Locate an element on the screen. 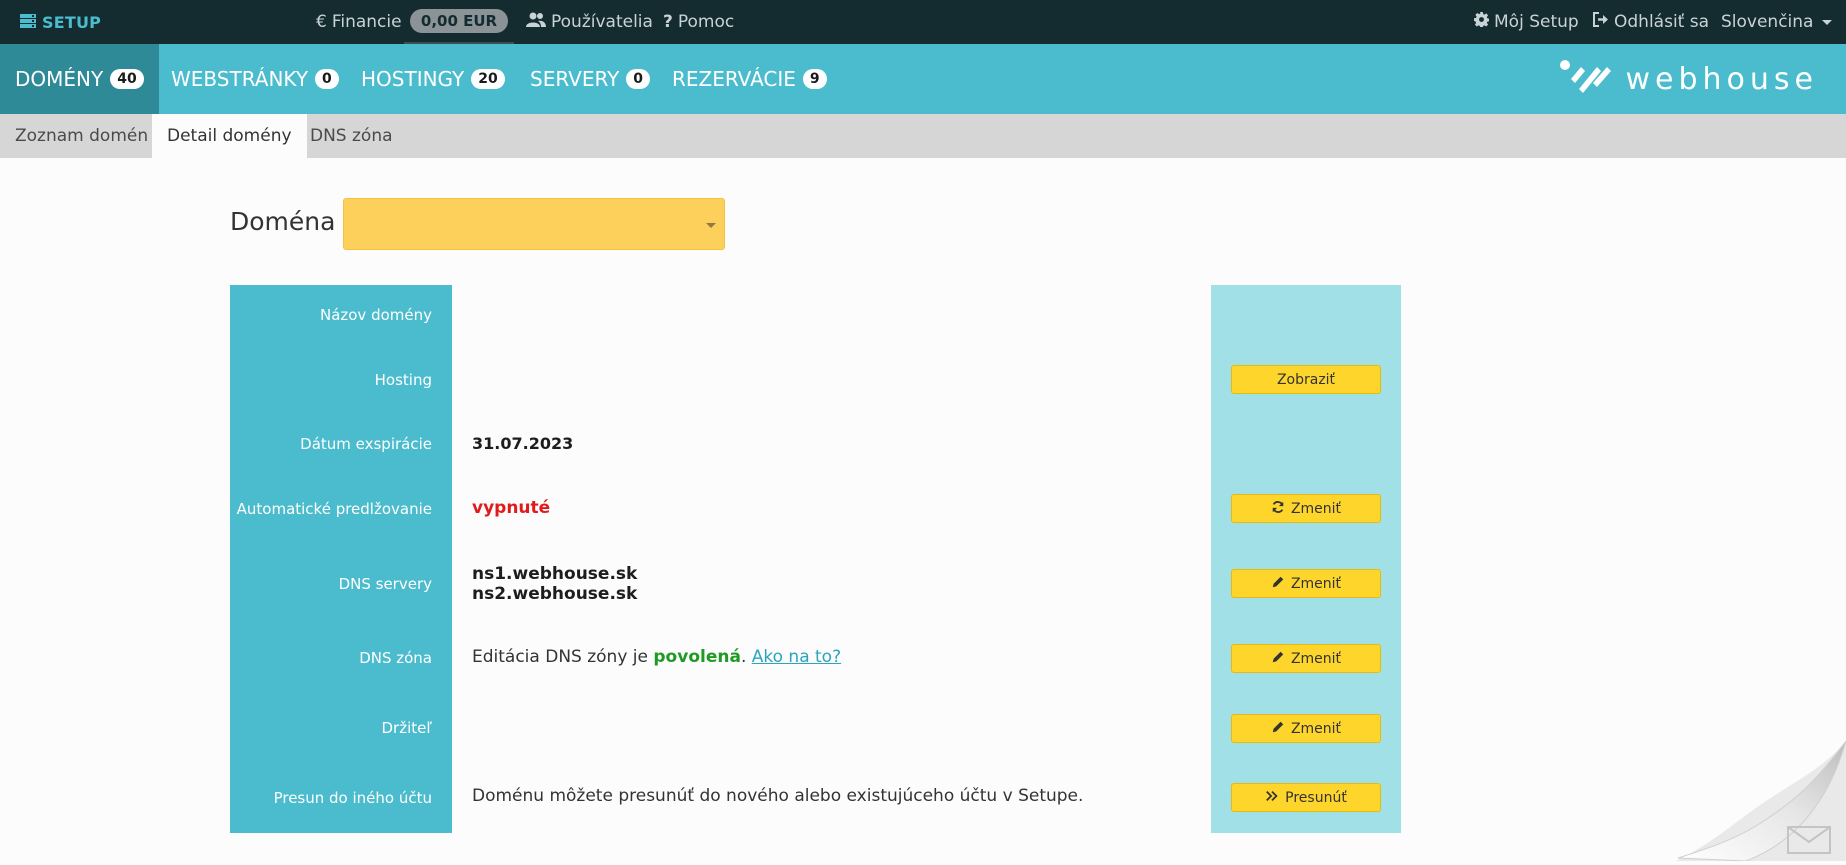  change-dns-zone-button: Zmeniť is located at coordinates (1306, 658).